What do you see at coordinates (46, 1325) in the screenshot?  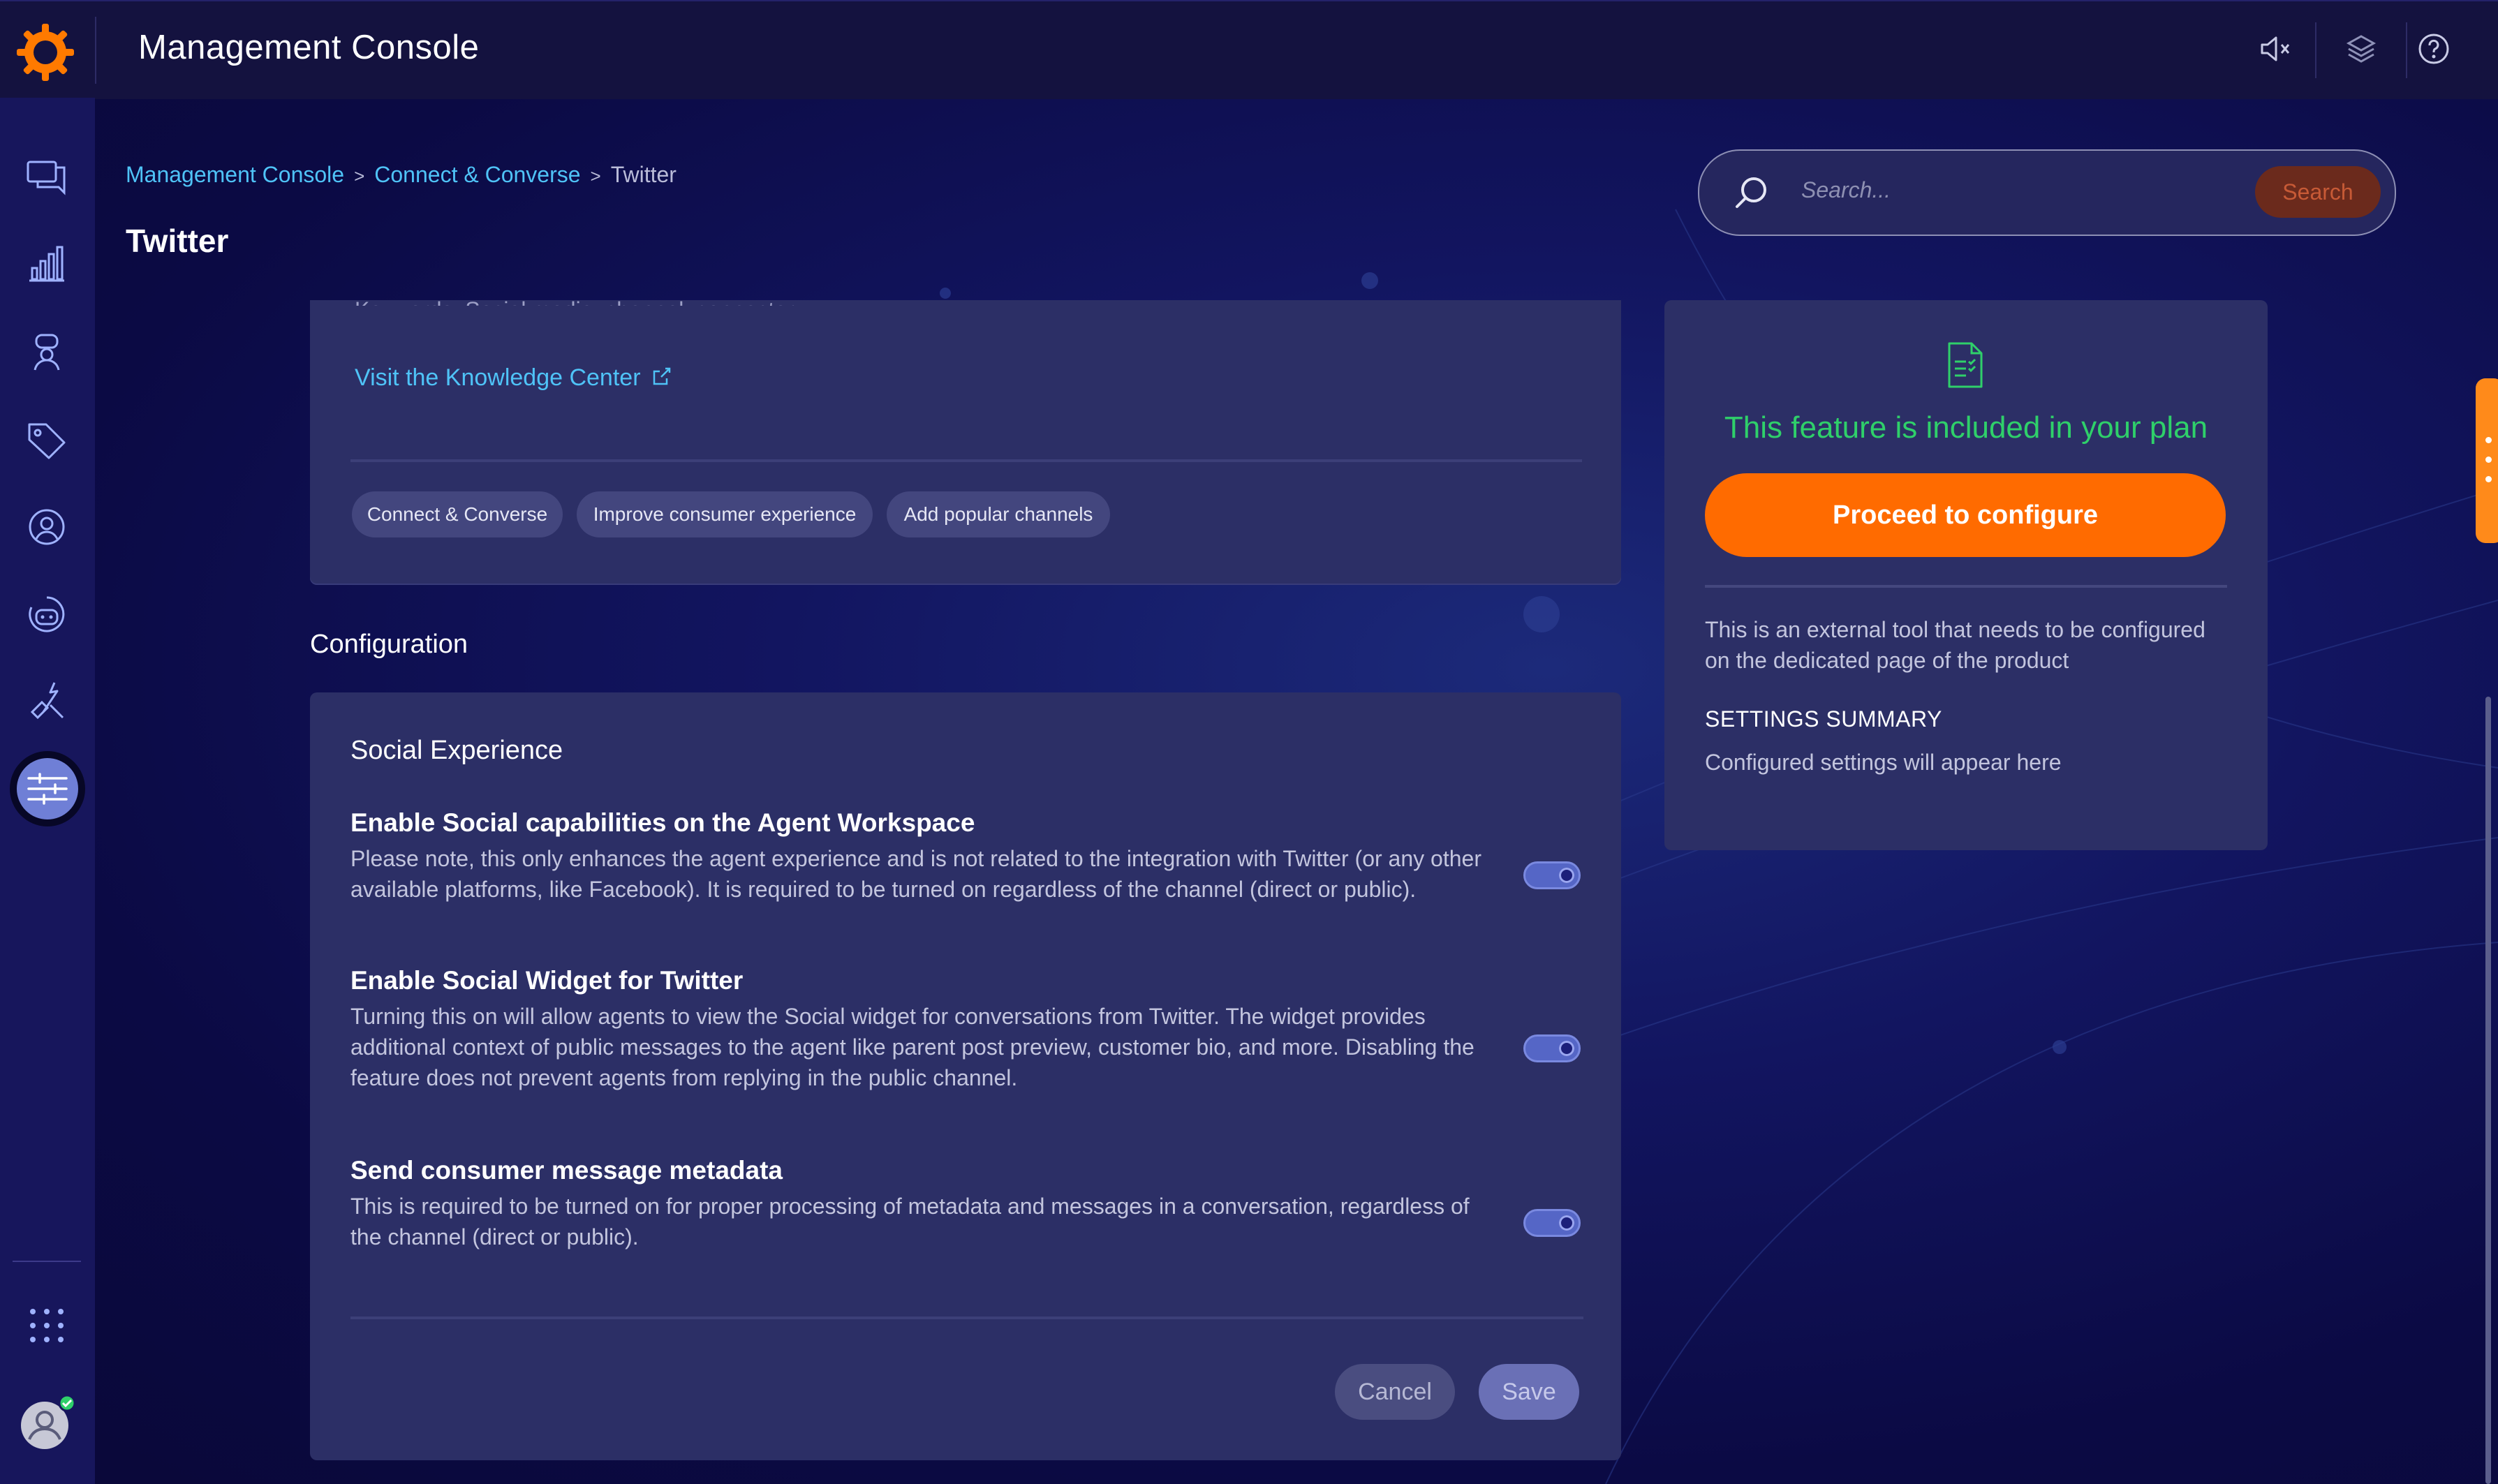 I see `apps-grid-icon` at bounding box center [46, 1325].